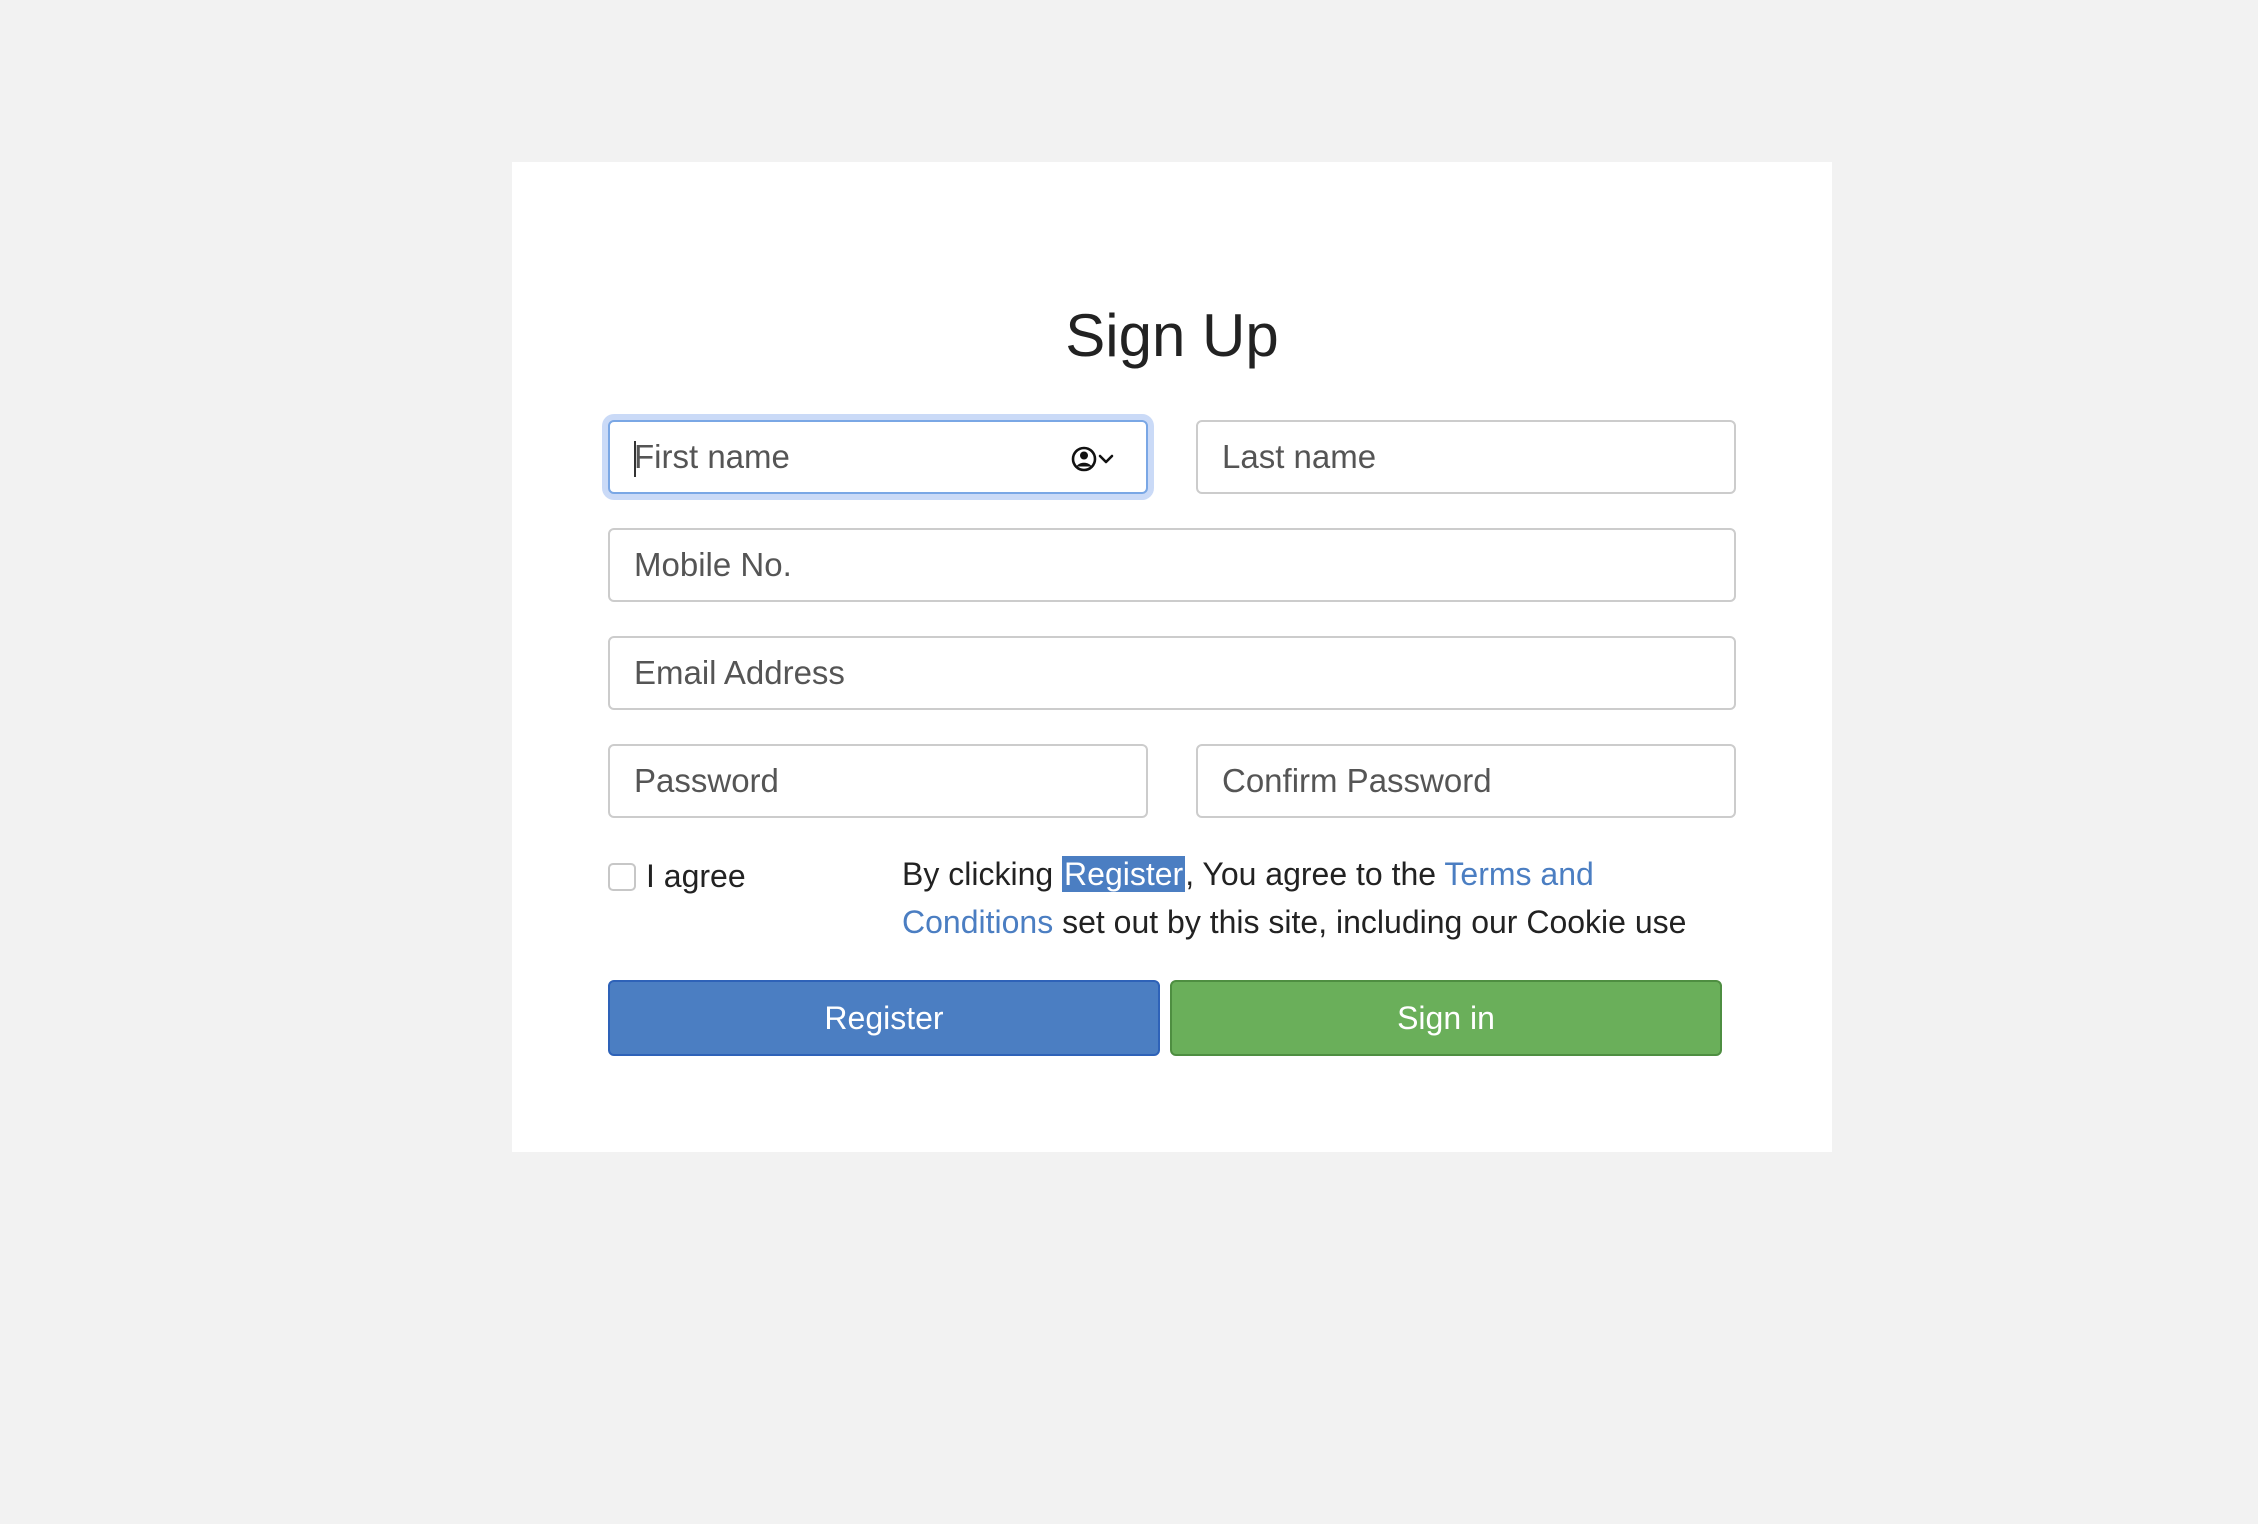 The width and height of the screenshot is (2258, 1524). What do you see at coordinates (696, 876) in the screenshot?
I see `agree-label: I agree` at bounding box center [696, 876].